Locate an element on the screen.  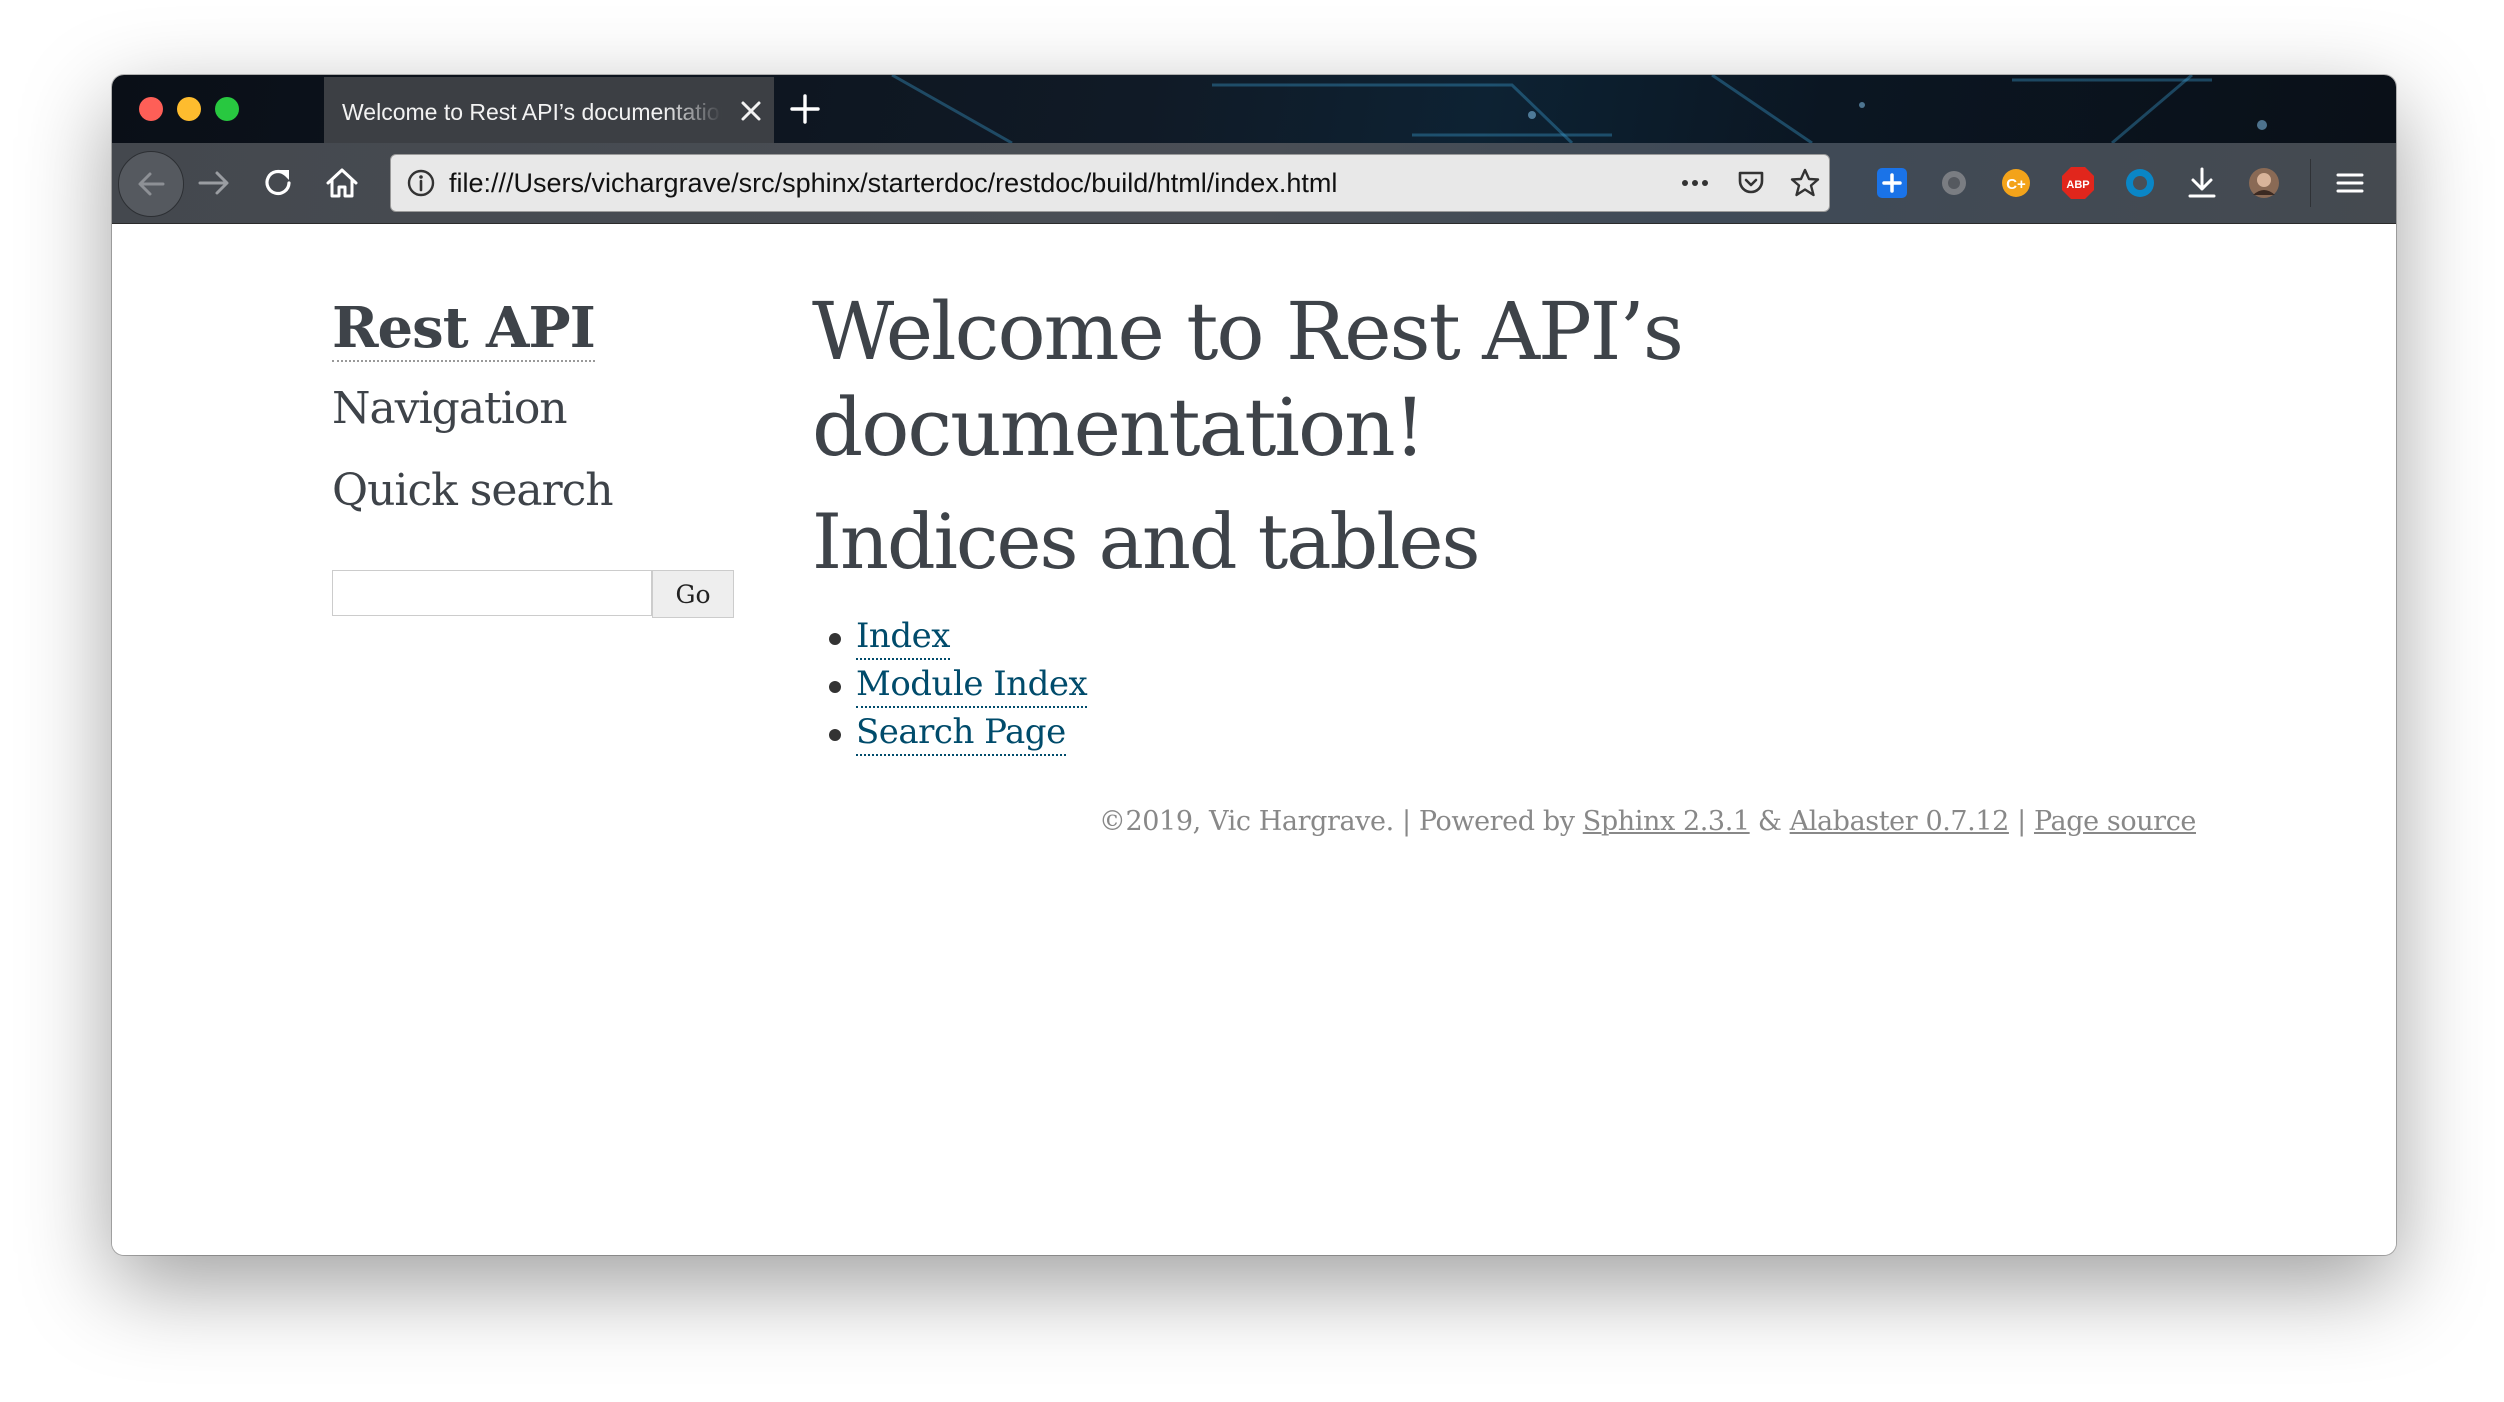
page-title: Welcome to Rest API’s documentation! is located at coordinates (1248, 379).